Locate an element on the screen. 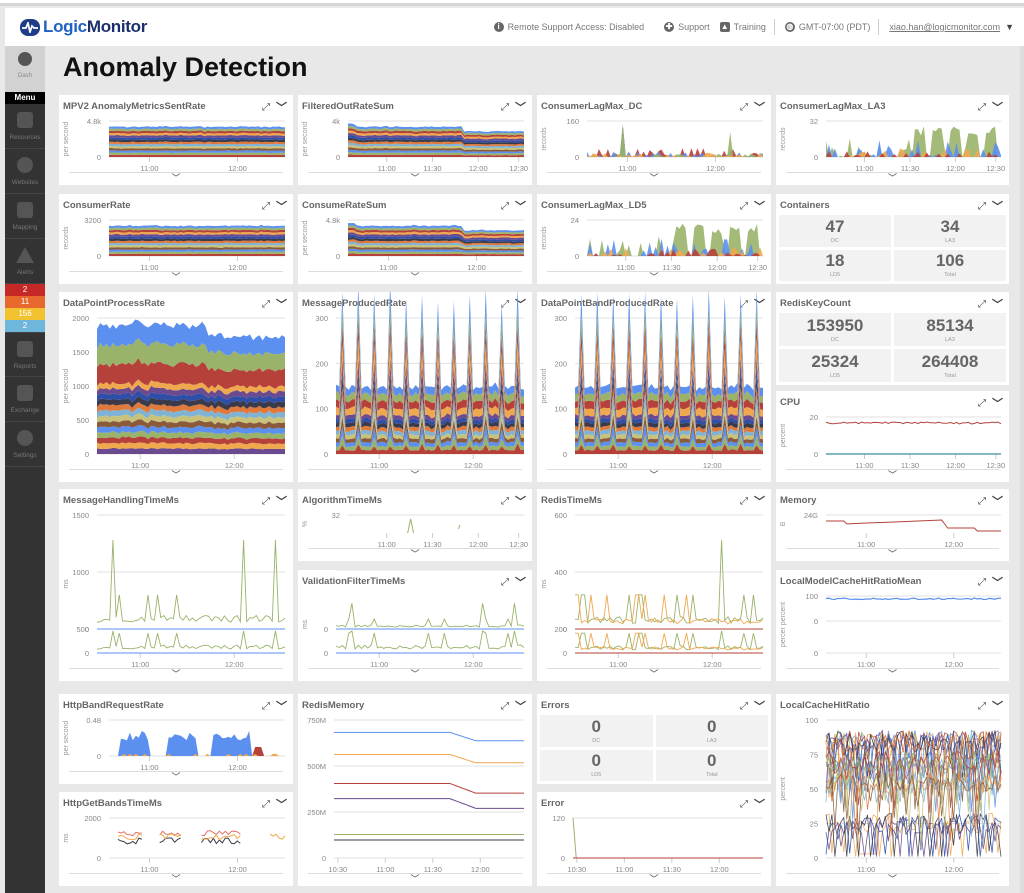 Image resolution: width=1024 pixels, height=893 pixels. alert-count-badge: 156 is located at coordinates (25, 314).